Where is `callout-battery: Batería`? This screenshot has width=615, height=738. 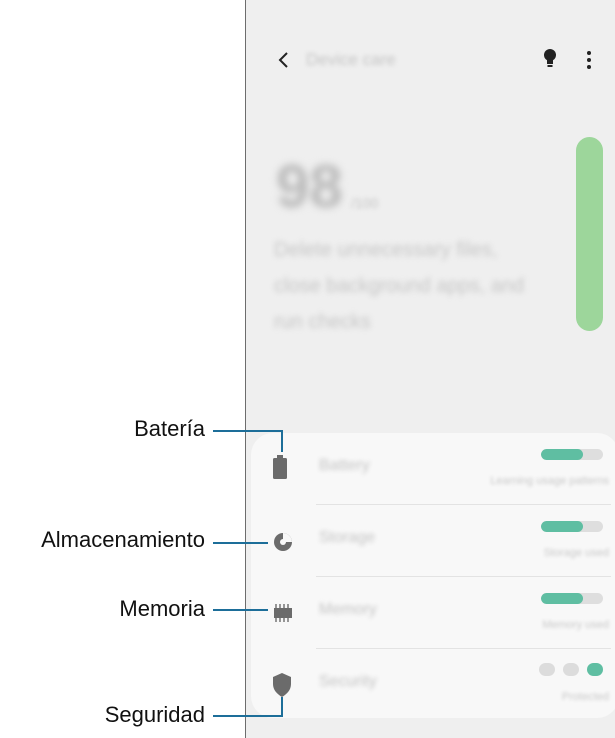 callout-battery: Batería is located at coordinates (169, 428).